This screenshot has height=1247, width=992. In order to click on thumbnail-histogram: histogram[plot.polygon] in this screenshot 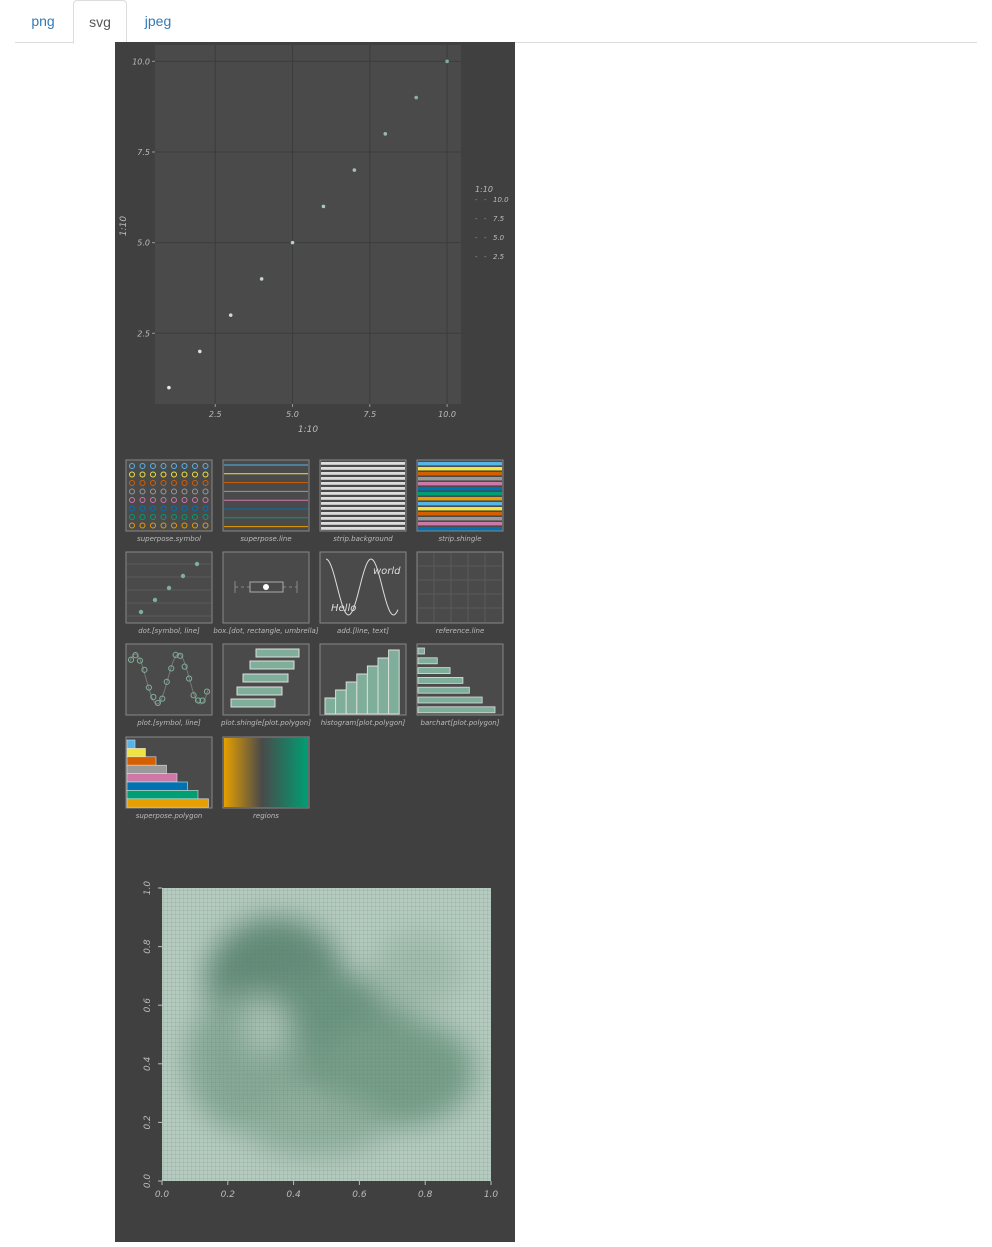, I will do `click(363, 685)`.